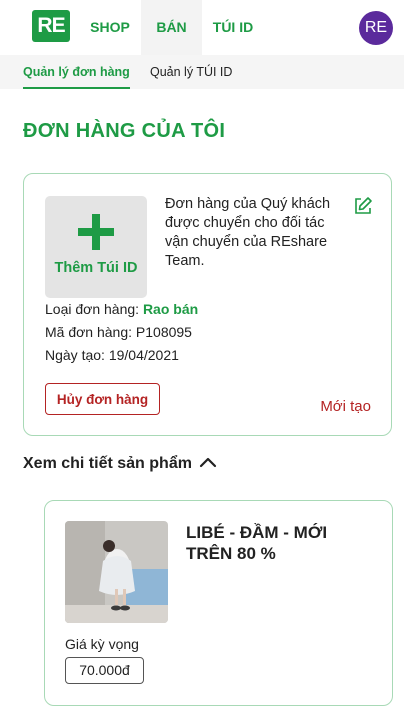  I want to click on nav-tui-id: TÚI ID, so click(233, 27).